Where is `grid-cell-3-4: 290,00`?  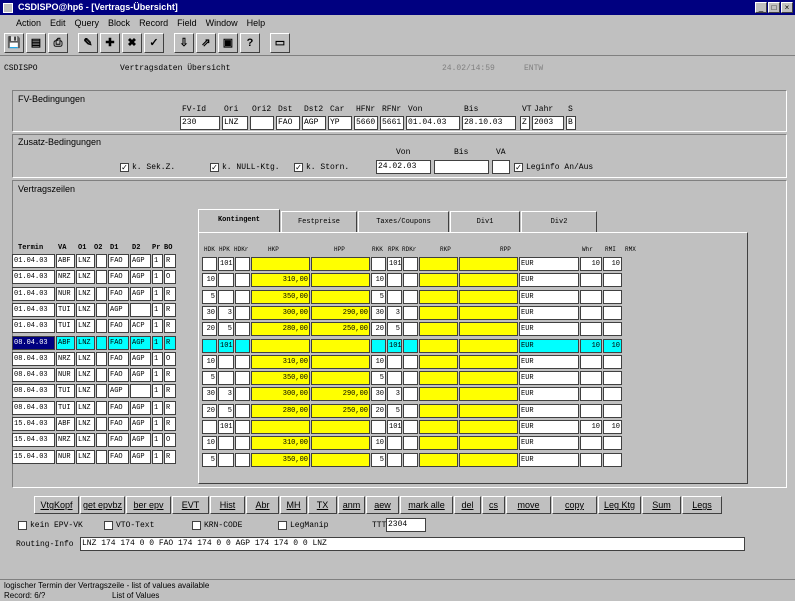
grid-cell-3-4: 290,00 is located at coordinates (340, 312).